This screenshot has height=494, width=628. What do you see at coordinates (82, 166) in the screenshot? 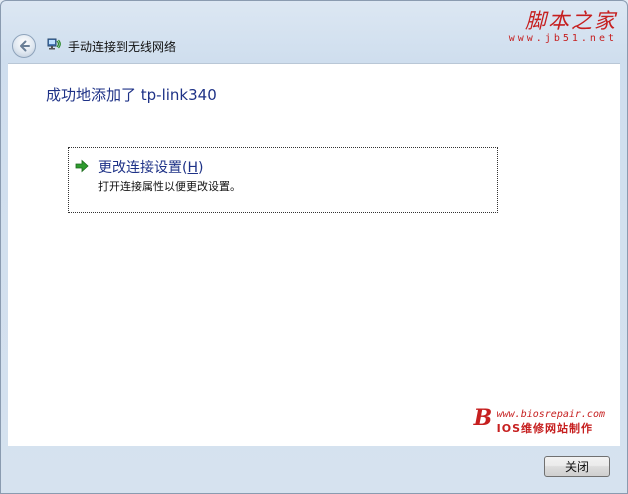
I see `green-arrow-icon` at bounding box center [82, 166].